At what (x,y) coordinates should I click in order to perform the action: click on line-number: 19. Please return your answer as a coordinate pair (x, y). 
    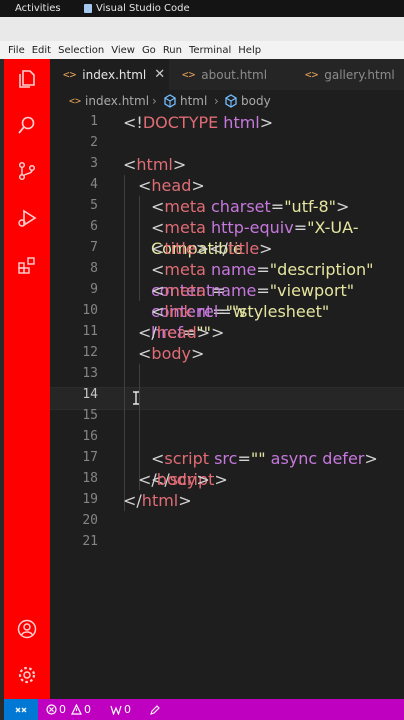
    Looking at the image, I should click on (90, 499).